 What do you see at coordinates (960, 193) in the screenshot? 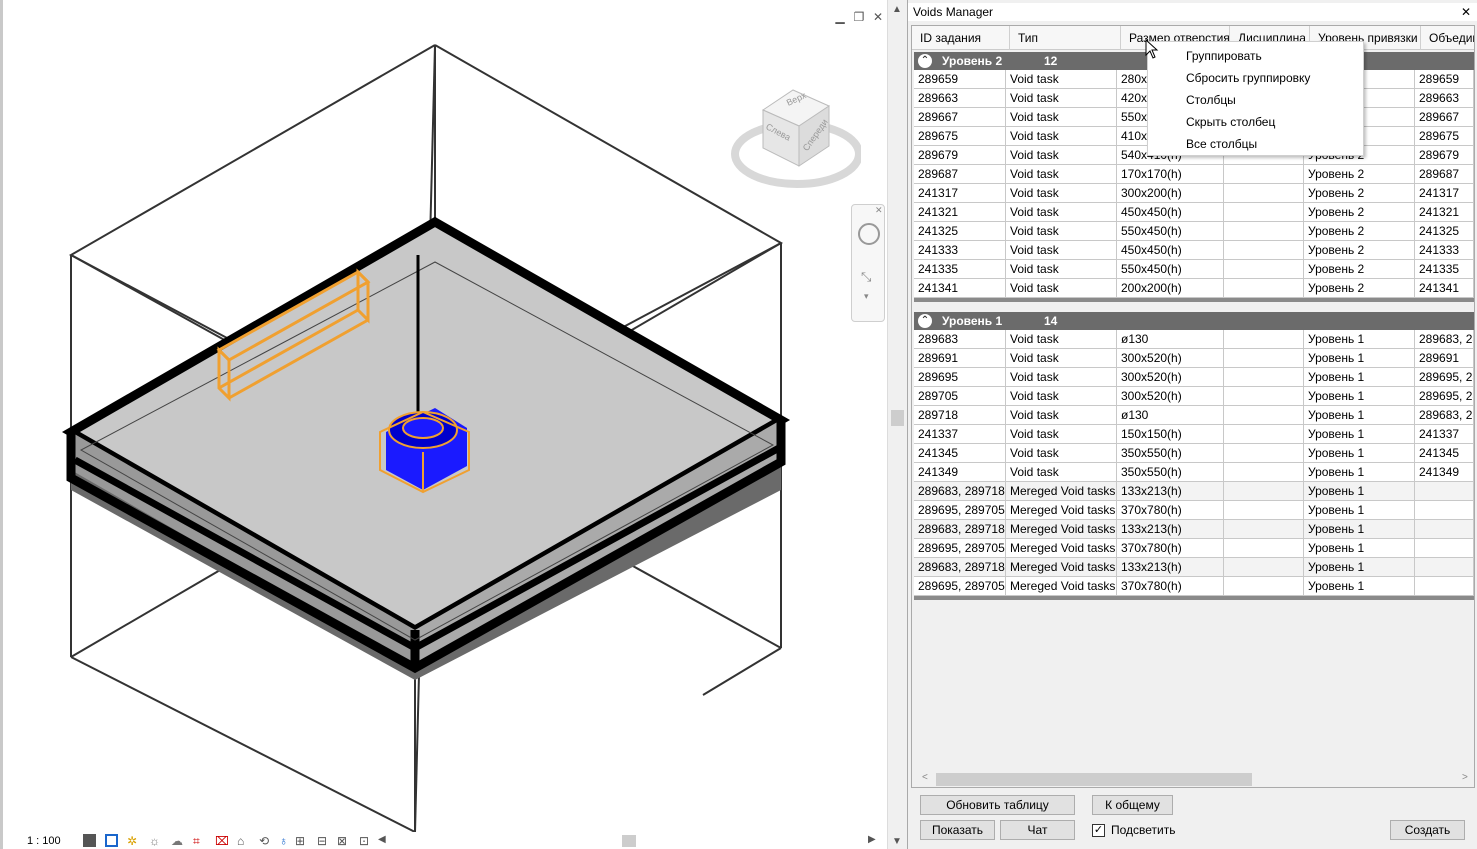
I see `table-cell: 241317` at bounding box center [960, 193].